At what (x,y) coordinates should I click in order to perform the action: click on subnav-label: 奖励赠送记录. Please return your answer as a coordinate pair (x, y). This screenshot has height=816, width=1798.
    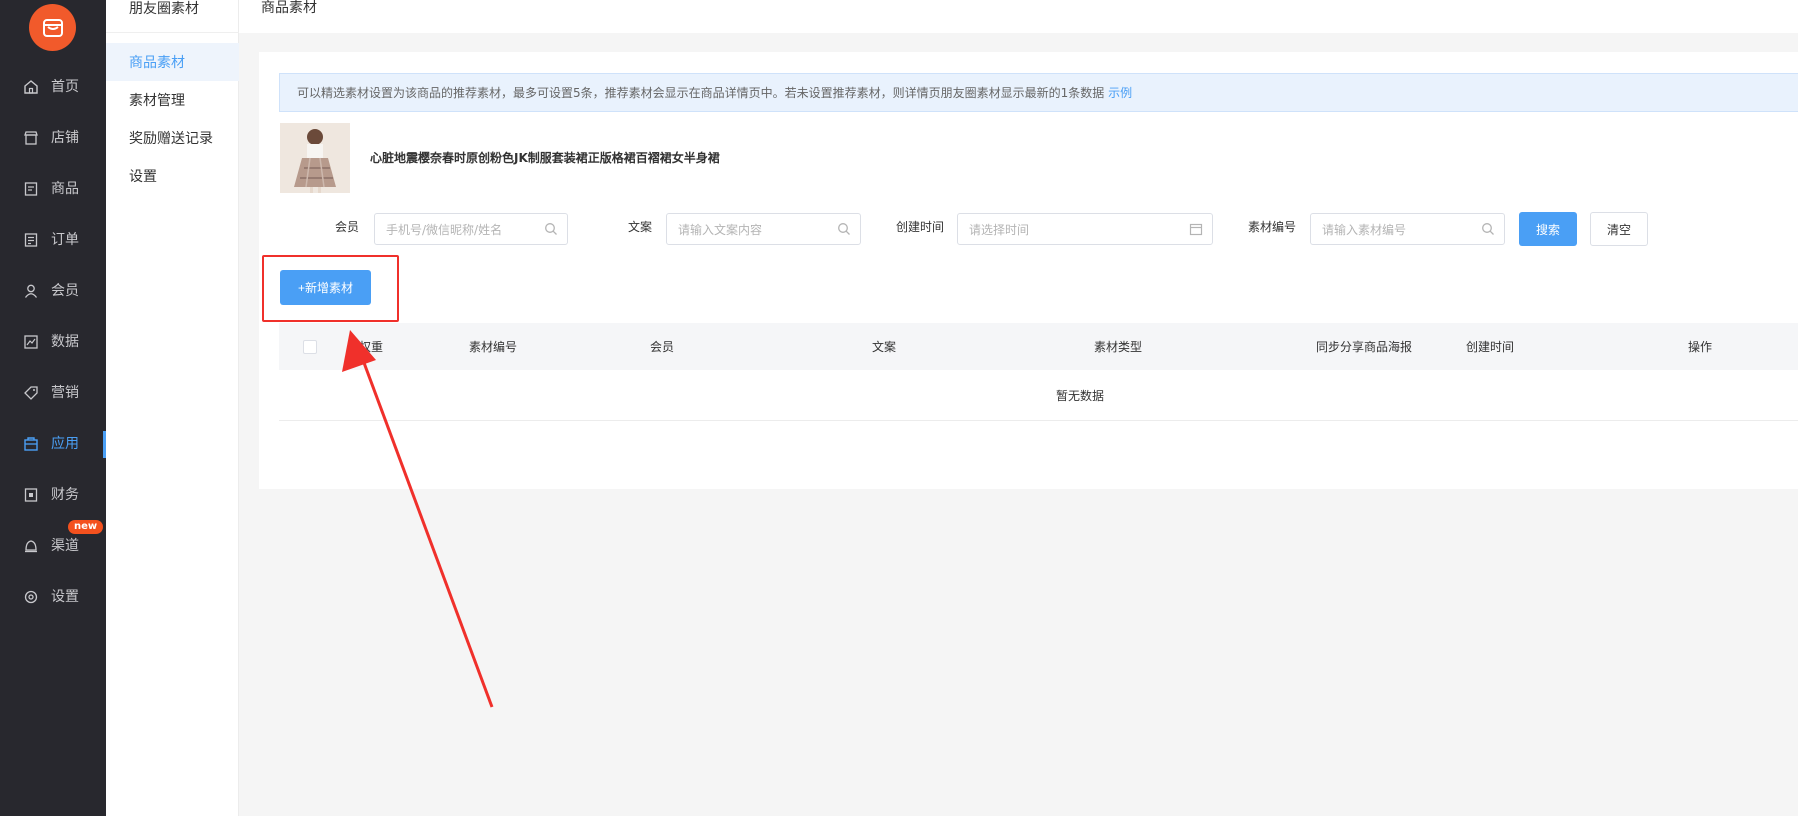
    Looking at the image, I should click on (171, 139).